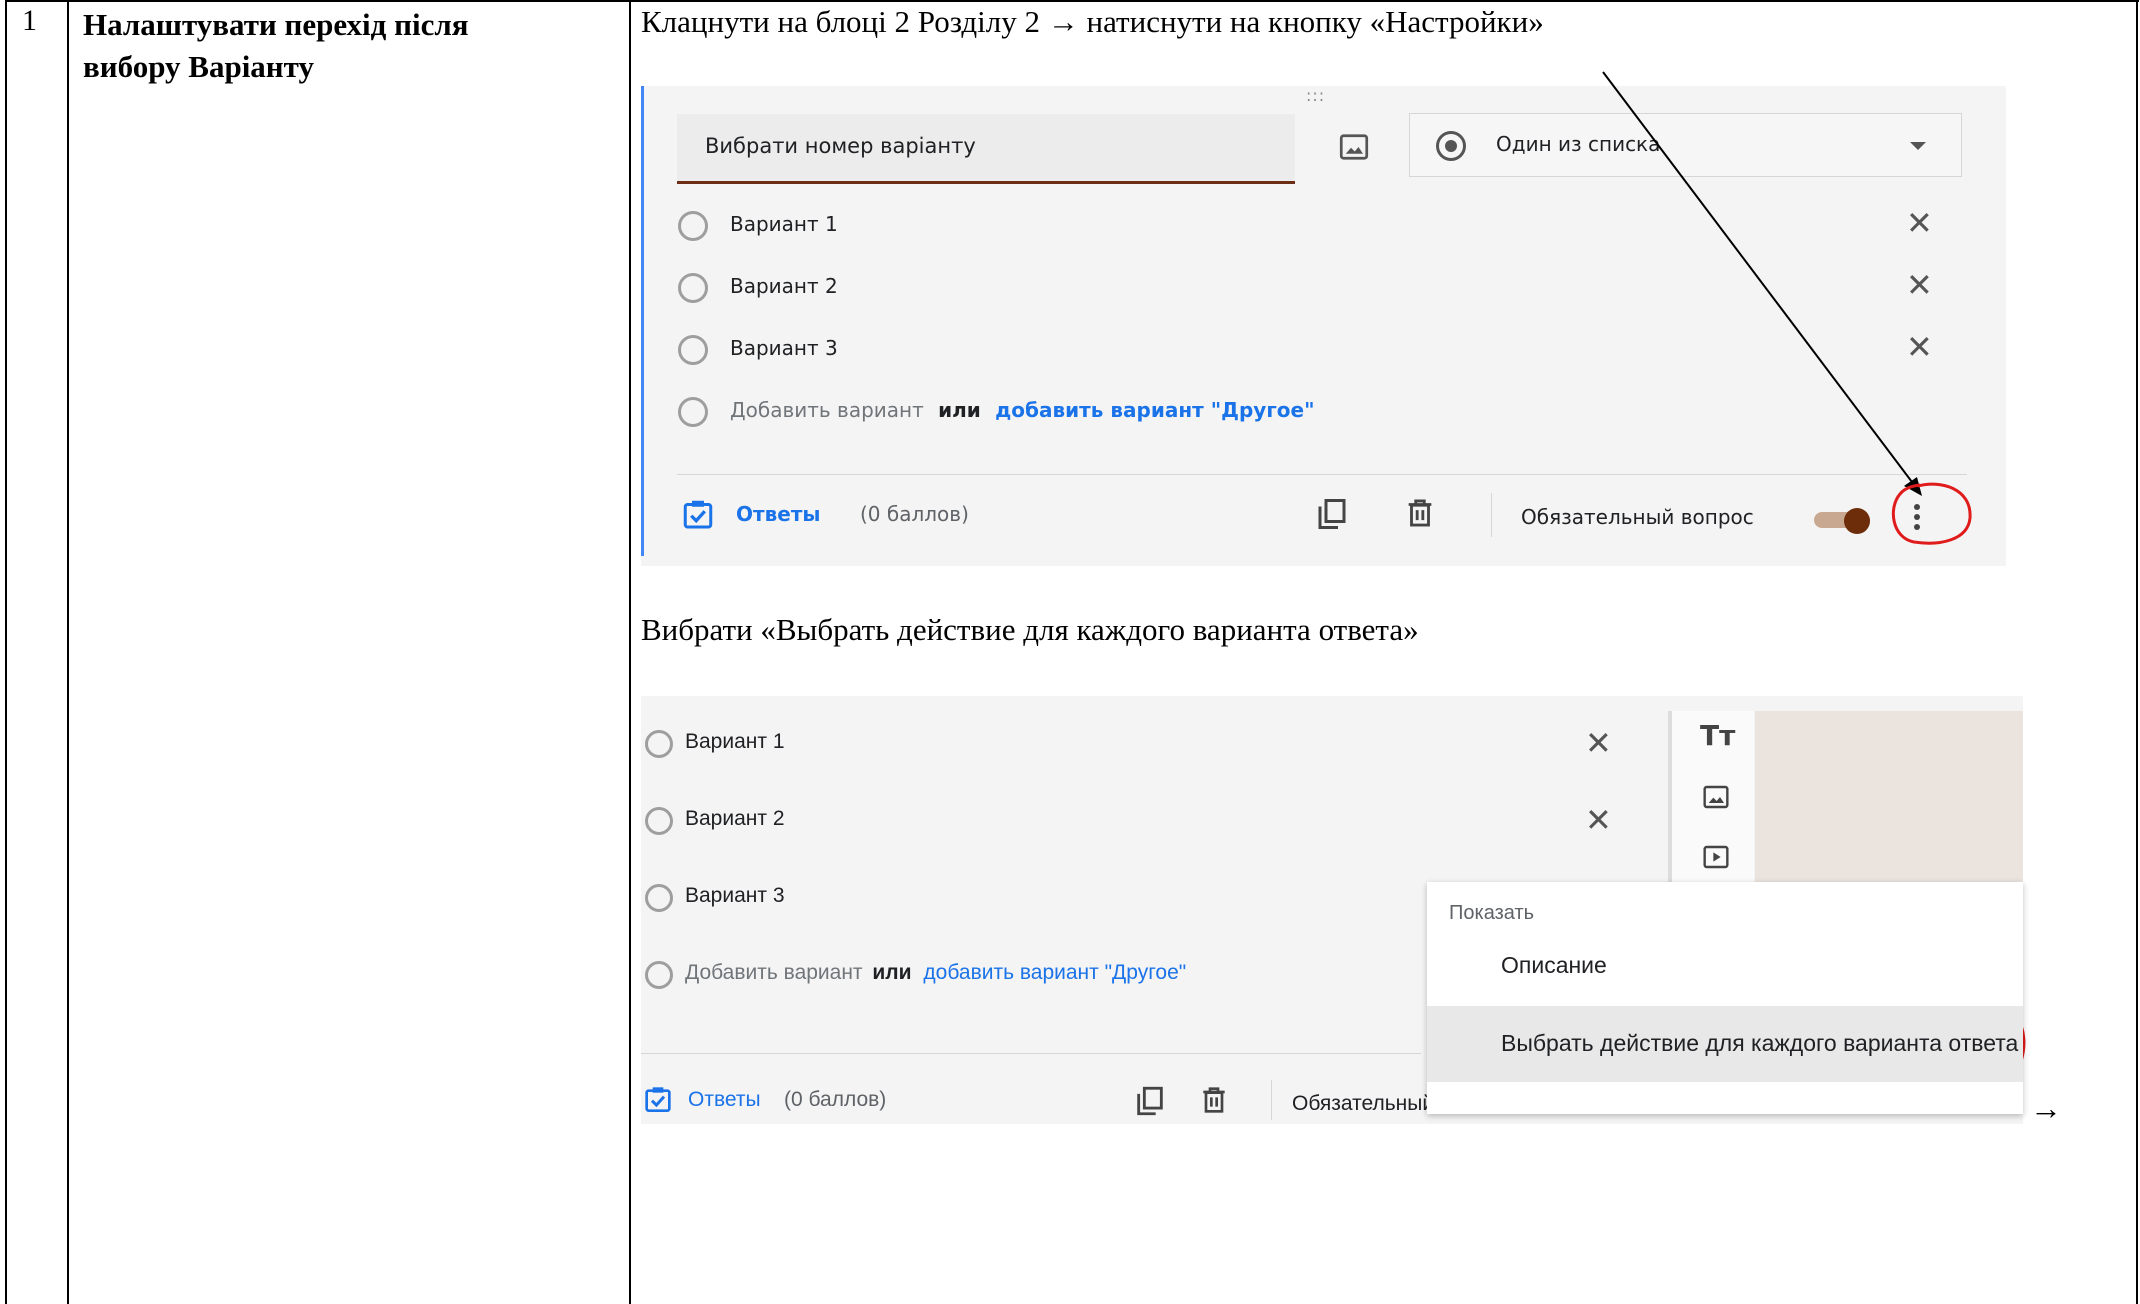 This screenshot has width=2140, height=1304. What do you see at coordinates (735, 896) in the screenshot?
I see `option-label-3: Вариант 3` at bounding box center [735, 896].